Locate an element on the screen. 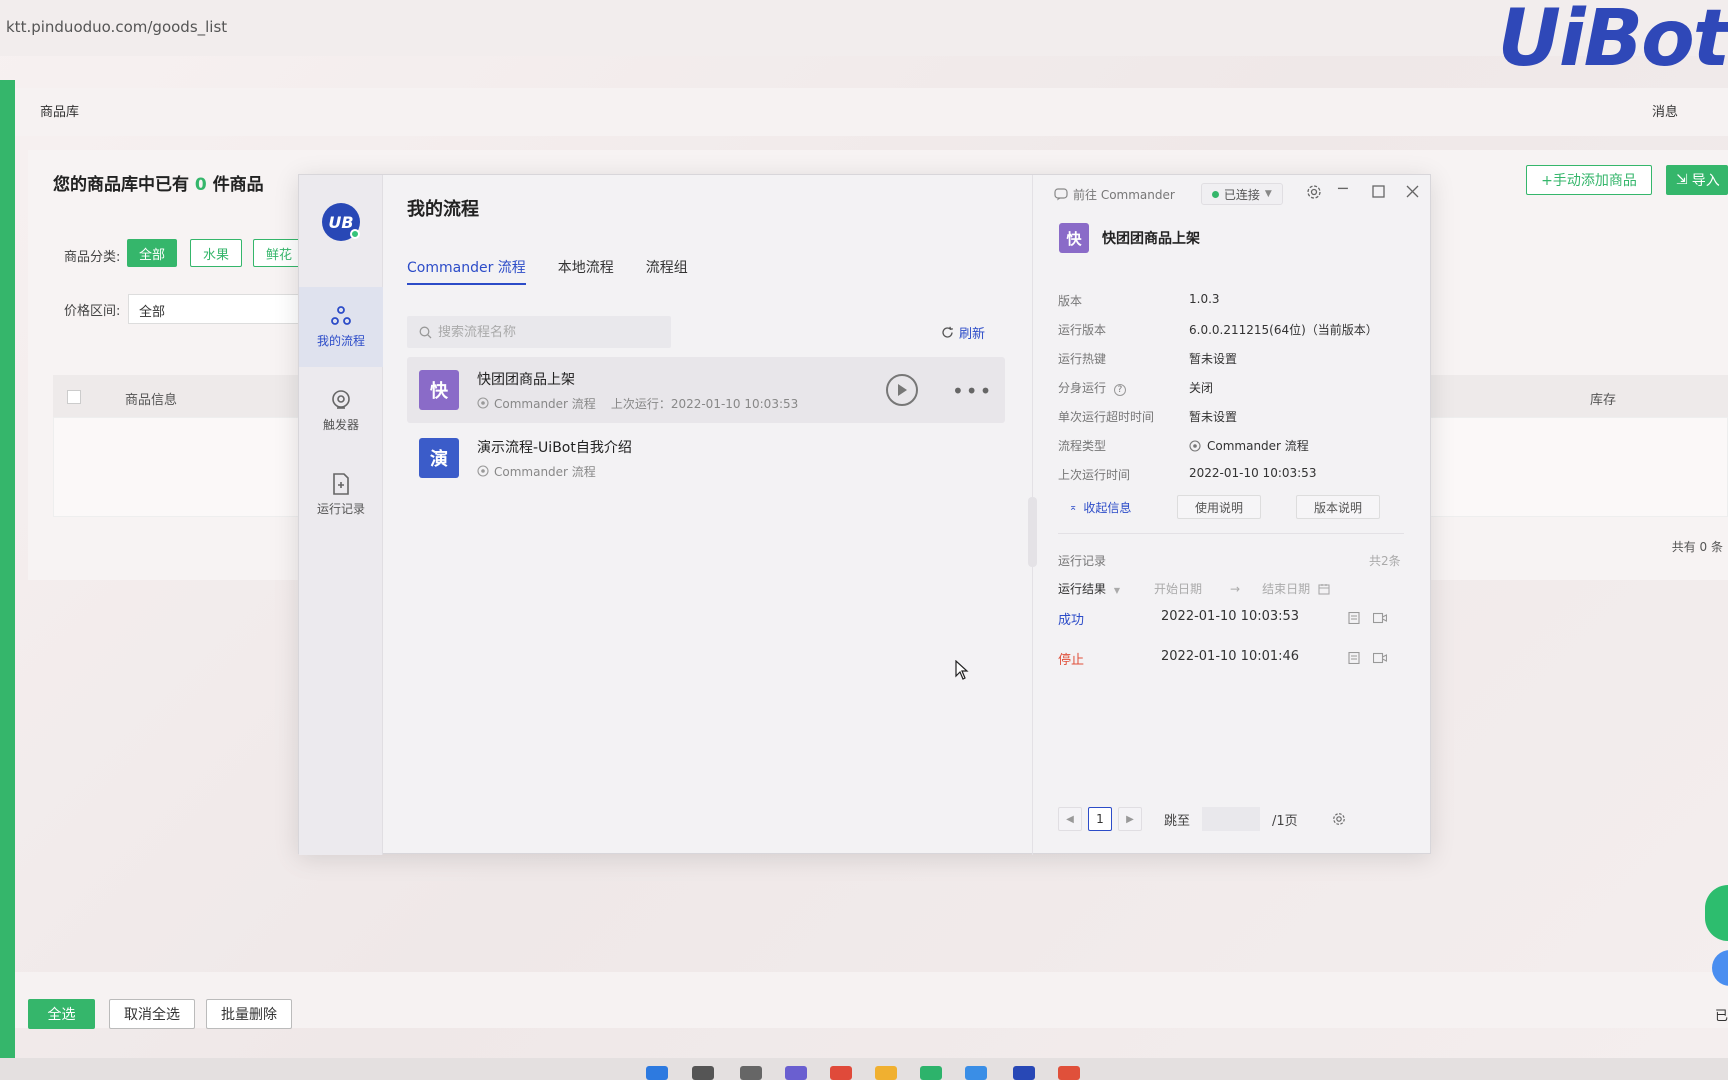  collapse-info-button: ⌅ 收起信息 is located at coordinates (1100, 507).